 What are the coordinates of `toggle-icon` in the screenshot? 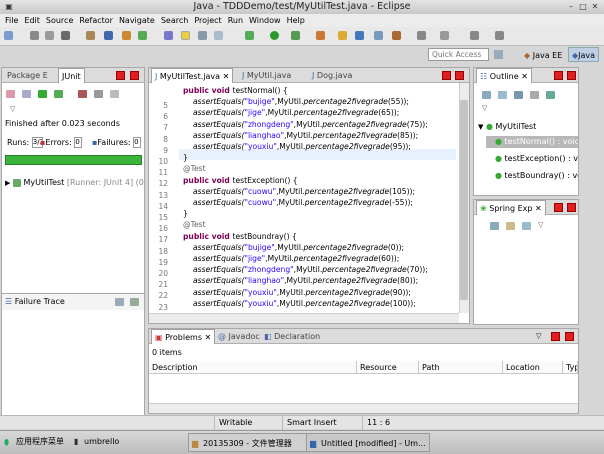 It's located at (168, 35).